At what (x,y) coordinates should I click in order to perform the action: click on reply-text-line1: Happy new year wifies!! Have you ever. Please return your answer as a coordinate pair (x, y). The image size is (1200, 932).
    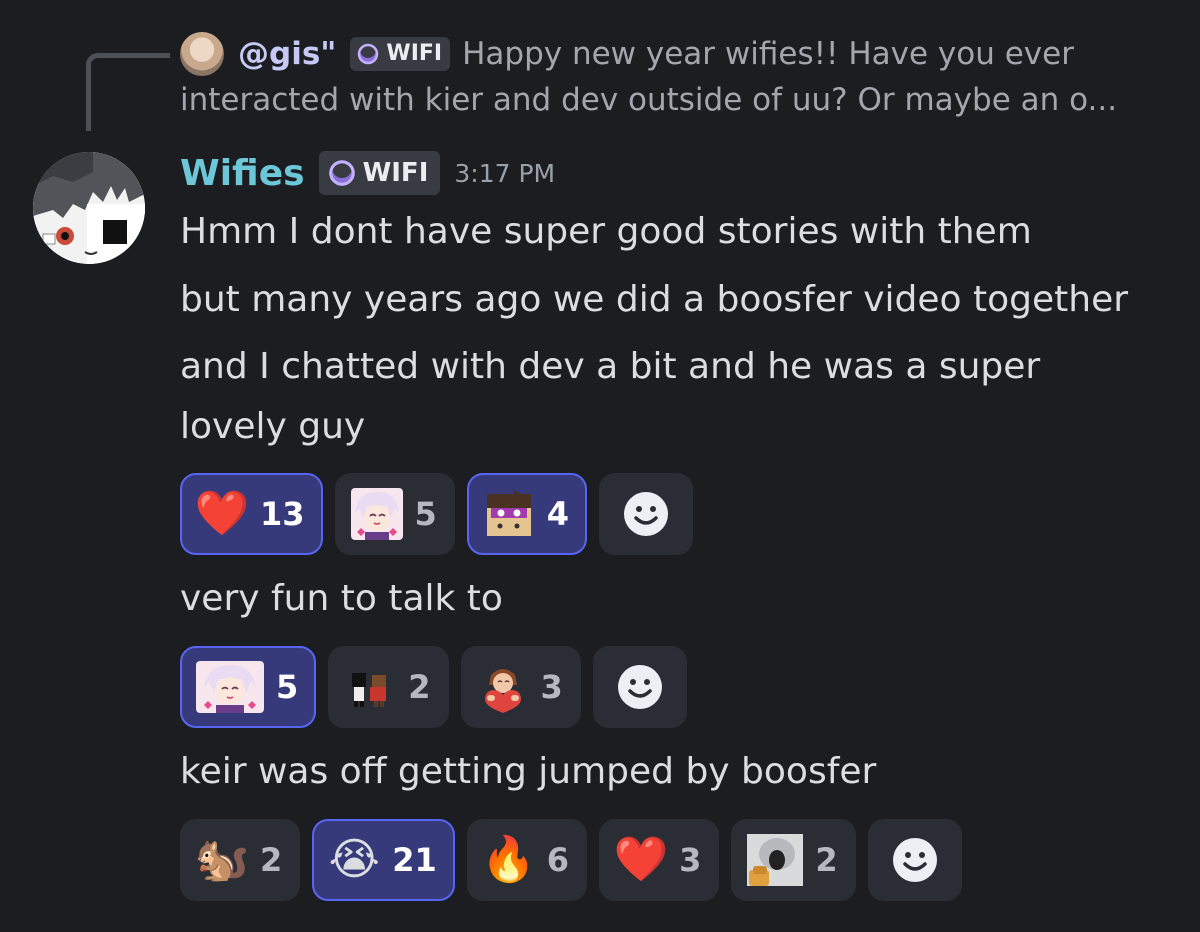
    Looking at the image, I should click on (768, 54).